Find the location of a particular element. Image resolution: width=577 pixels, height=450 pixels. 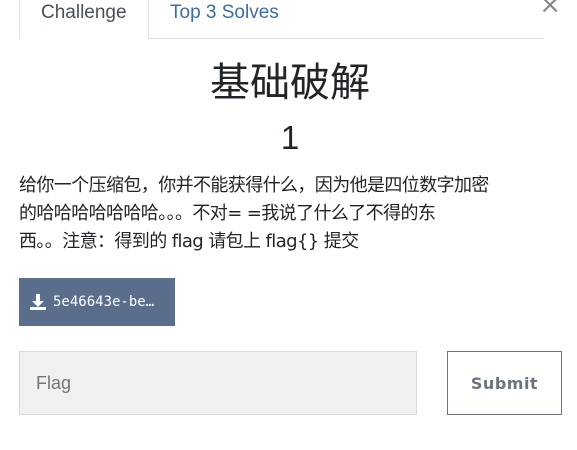

download-icon is located at coordinates (38, 302).